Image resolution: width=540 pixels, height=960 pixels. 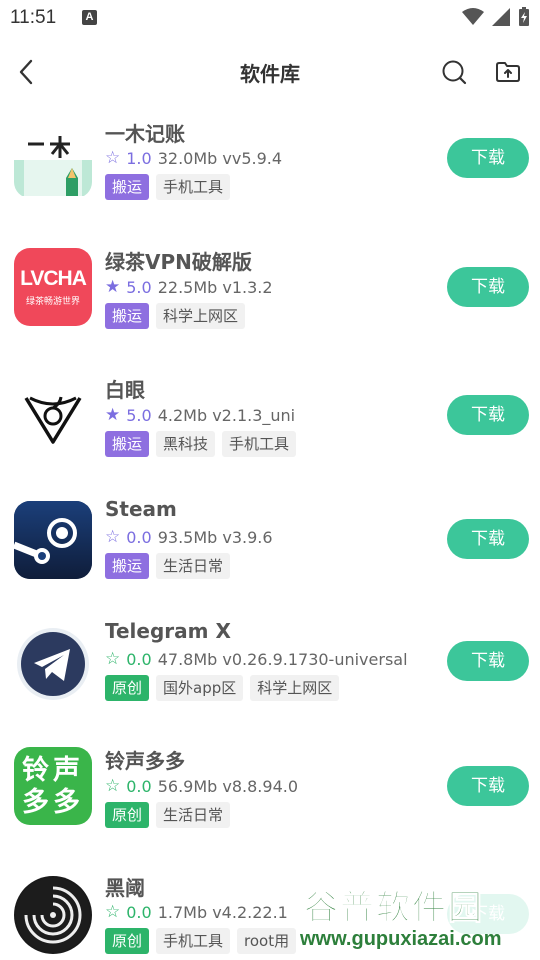 What do you see at coordinates (401, 939) in the screenshot?
I see `watermark-url: www.gupuxiazai.com` at bounding box center [401, 939].